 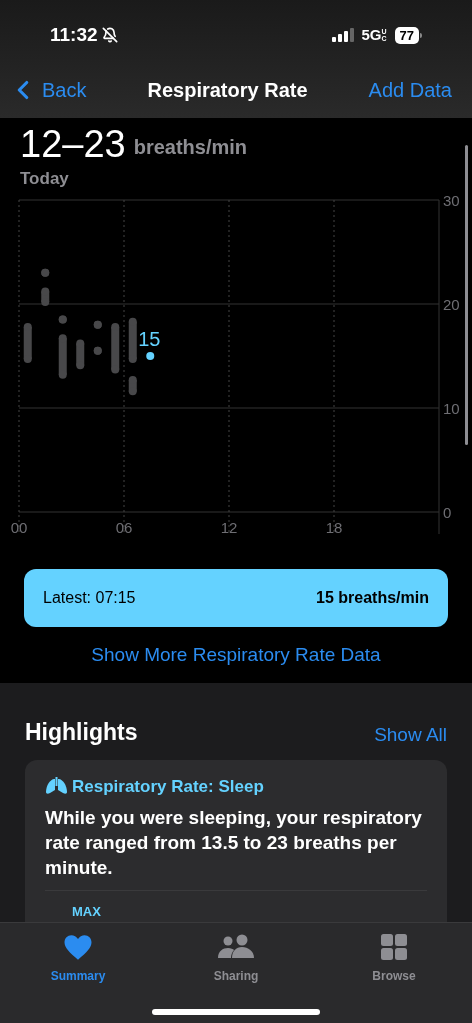 What do you see at coordinates (168, 786) in the screenshot?
I see `highlight-title: Respiratory Rate: Sleep` at bounding box center [168, 786].